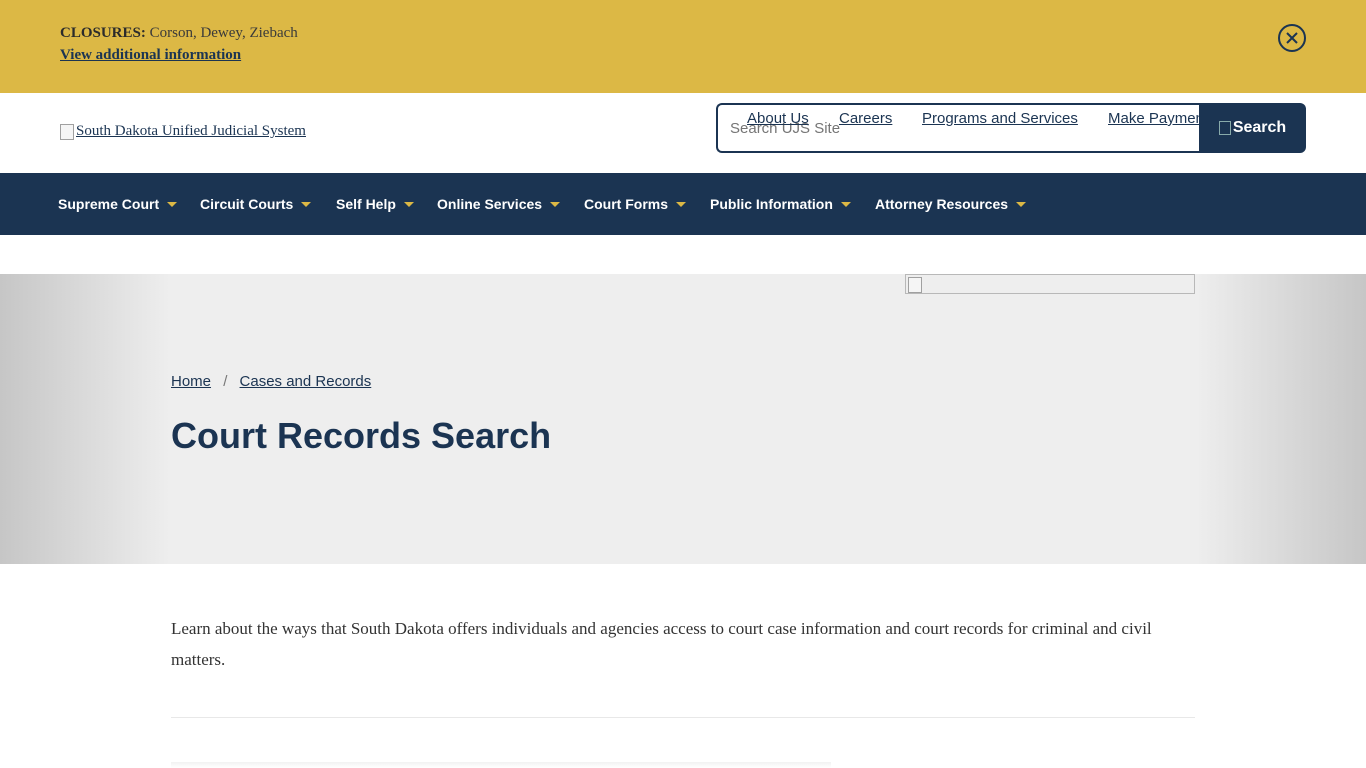 The width and height of the screenshot is (1366, 768). What do you see at coordinates (306, 381) in the screenshot?
I see `breadcrumb-cases-records-link: Cases and Records` at bounding box center [306, 381].